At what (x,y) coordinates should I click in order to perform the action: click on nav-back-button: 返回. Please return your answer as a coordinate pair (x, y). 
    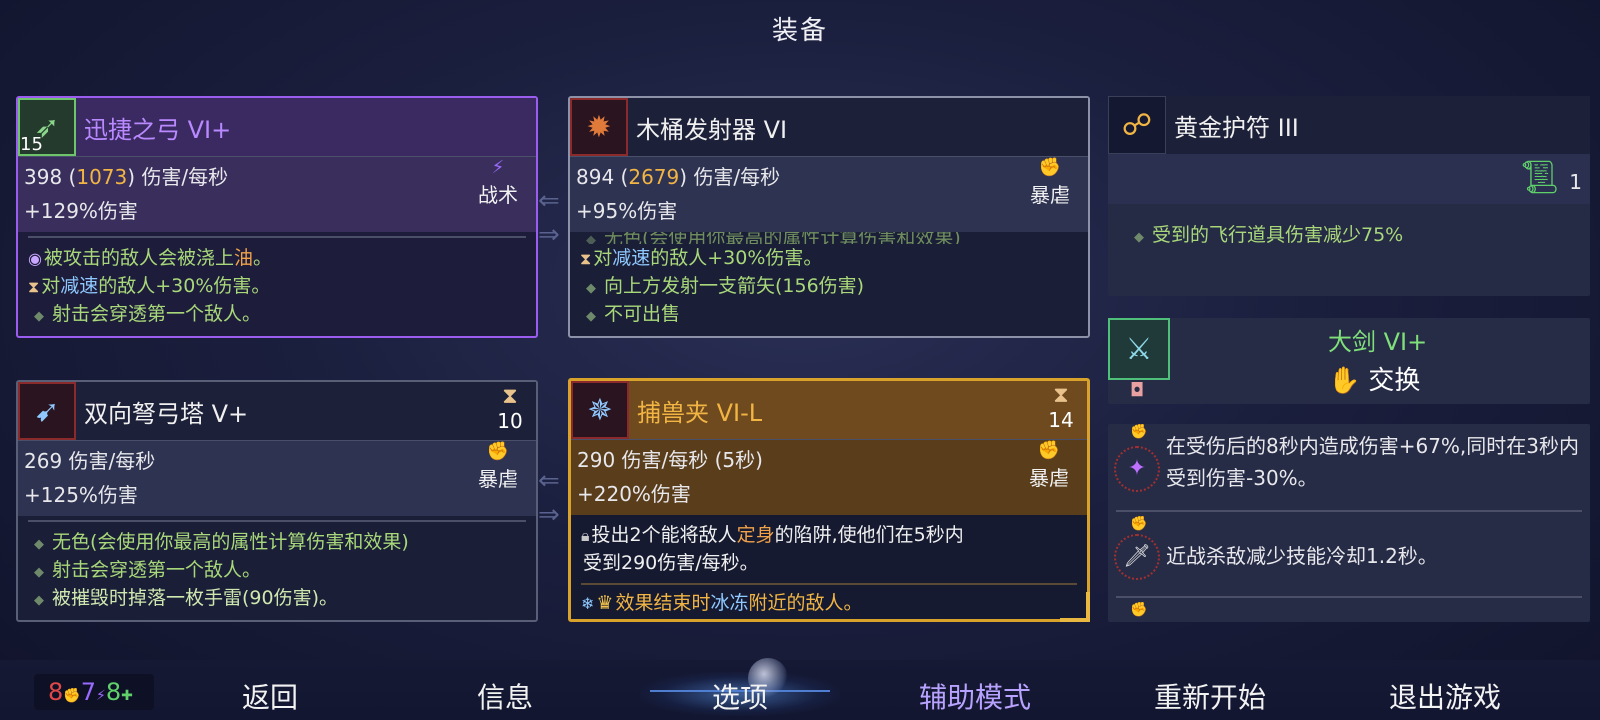
    Looking at the image, I should click on (270, 696).